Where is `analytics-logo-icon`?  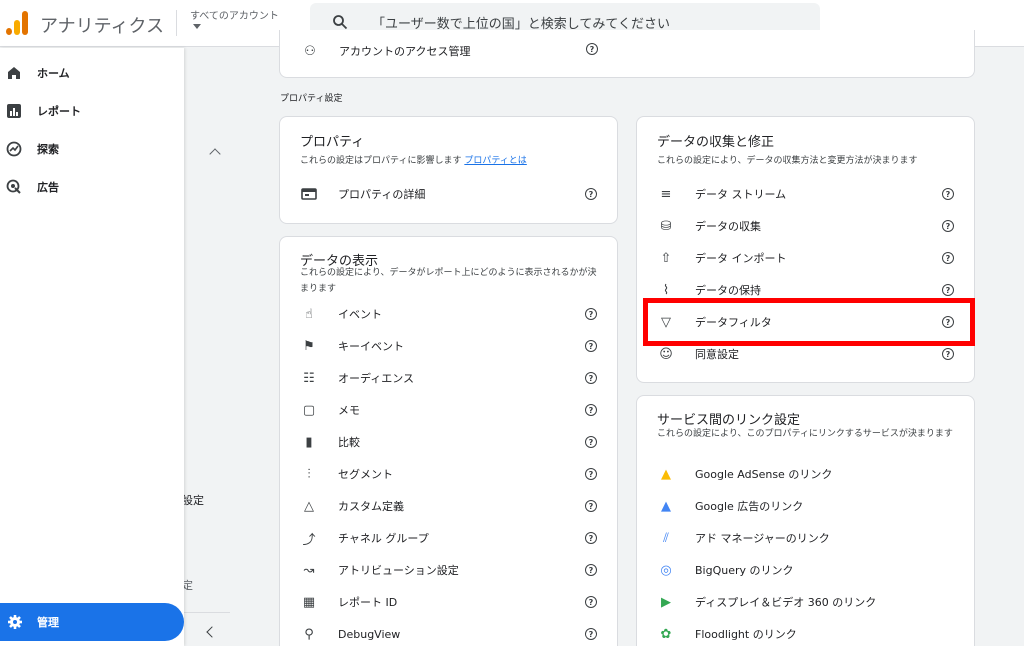
analytics-logo-icon is located at coordinates (17, 23).